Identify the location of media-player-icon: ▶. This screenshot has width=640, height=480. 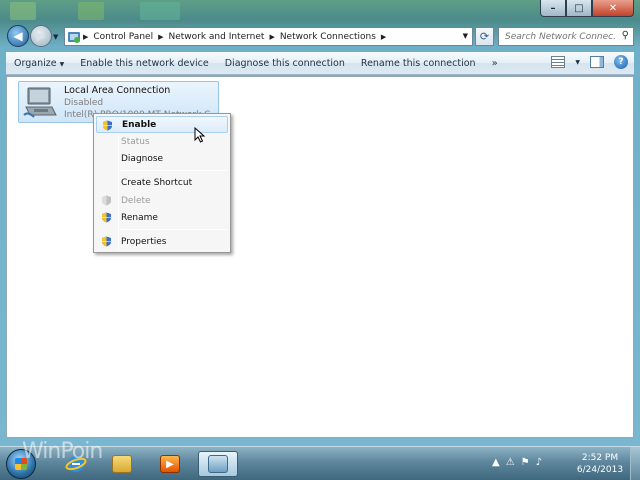
(170, 464).